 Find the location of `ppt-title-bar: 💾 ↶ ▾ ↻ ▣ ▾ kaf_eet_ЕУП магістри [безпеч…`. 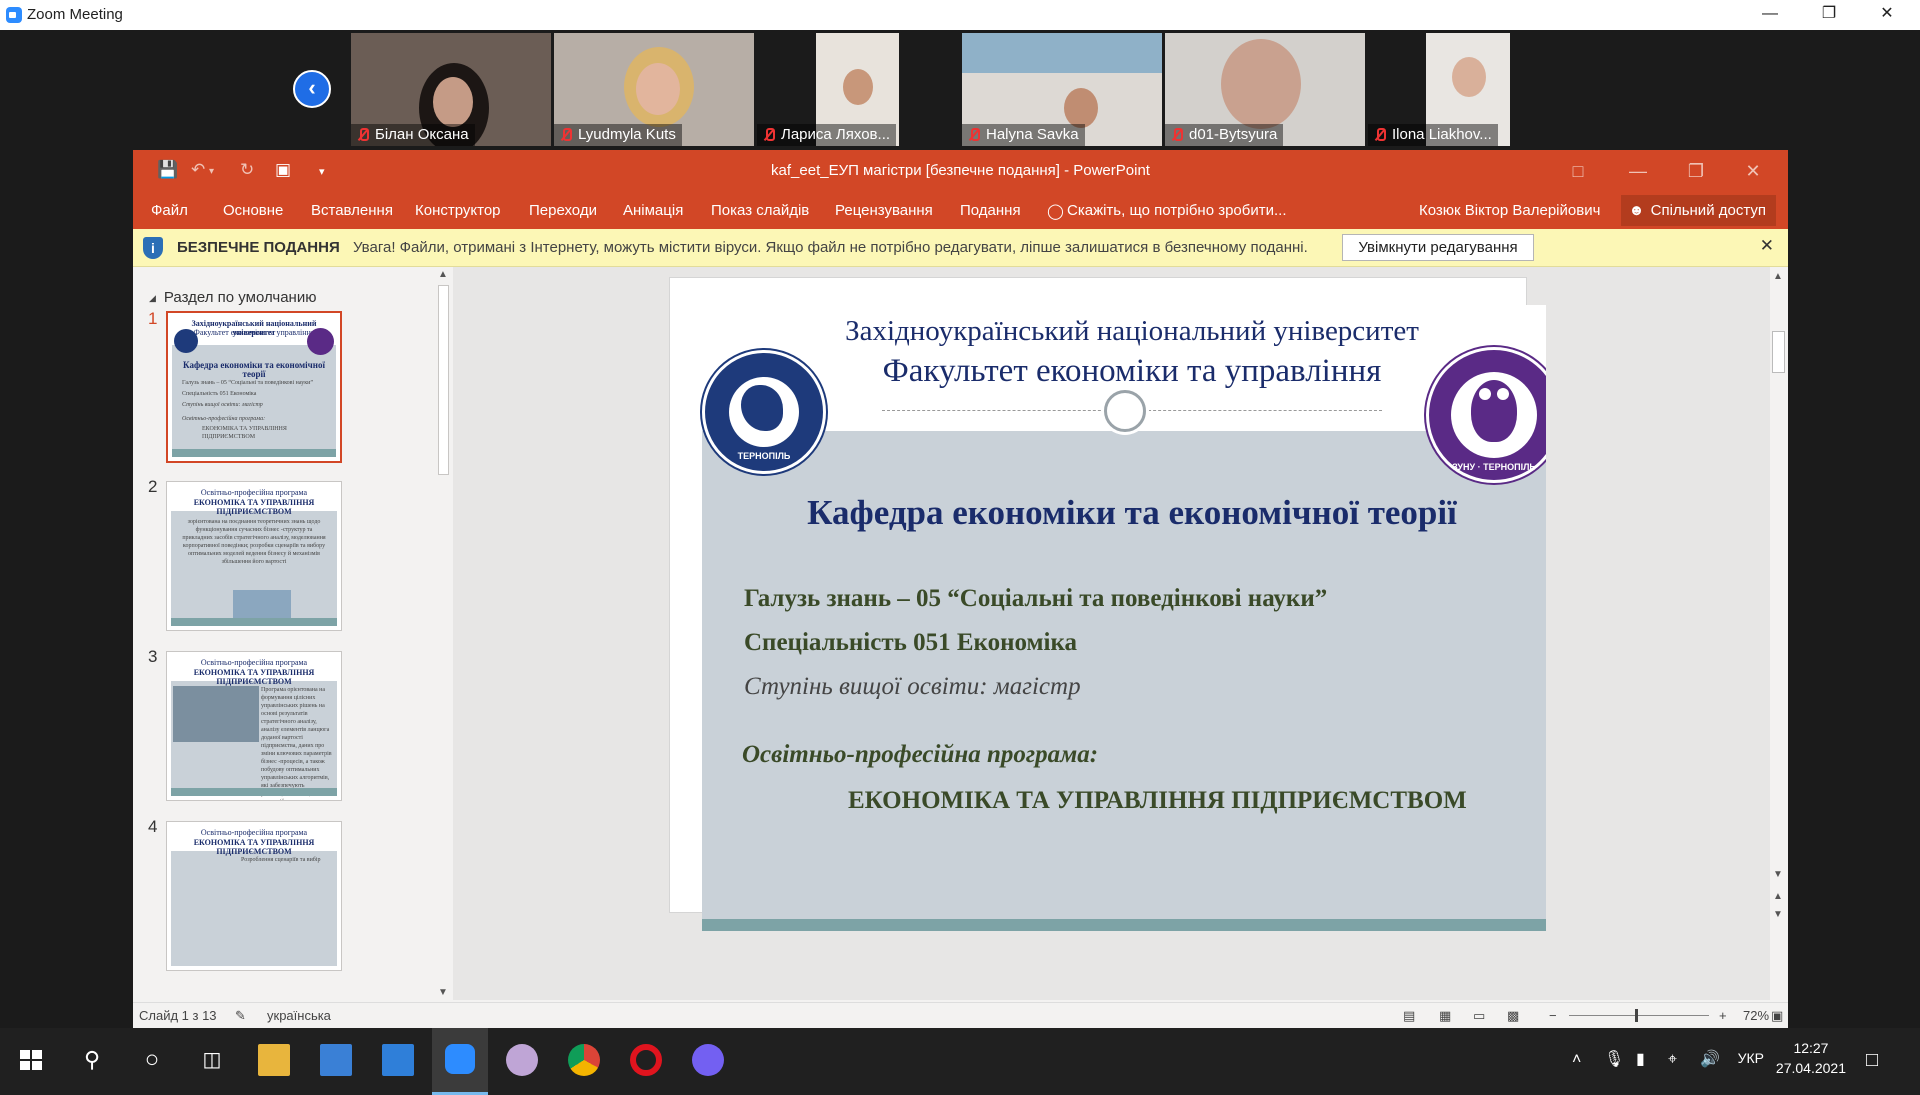

ppt-title-bar: 💾 ↶ ▾ ↻ ▣ ▾ kaf_eet_ЕУП магістри [безпеч… is located at coordinates (960, 171).